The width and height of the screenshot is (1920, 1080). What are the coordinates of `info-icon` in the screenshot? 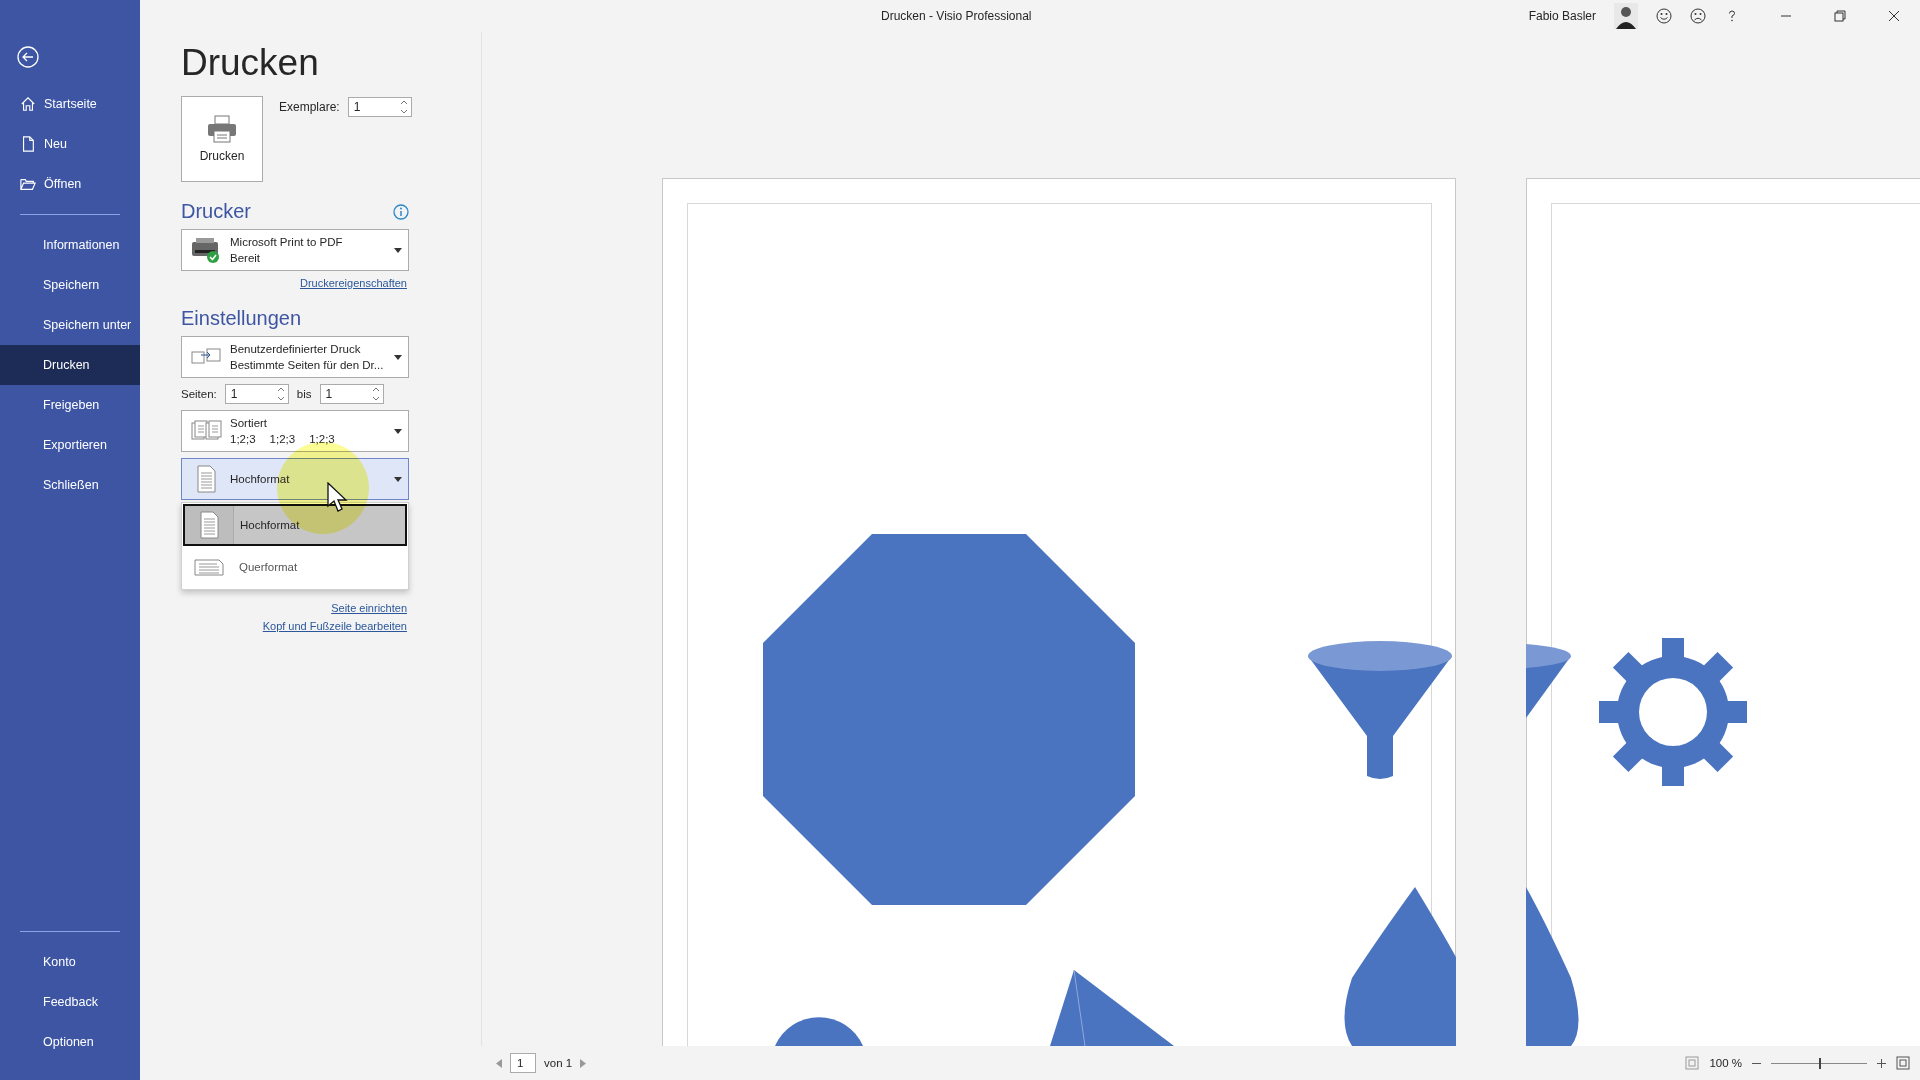 It's located at (401, 211).